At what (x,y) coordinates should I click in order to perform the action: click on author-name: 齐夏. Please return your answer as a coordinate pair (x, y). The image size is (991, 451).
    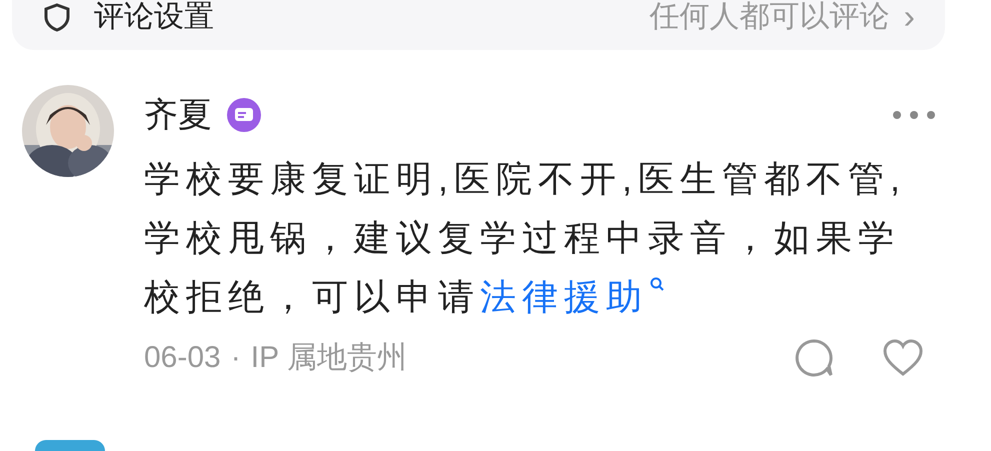
    Looking at the image, I should click on (178, 115).